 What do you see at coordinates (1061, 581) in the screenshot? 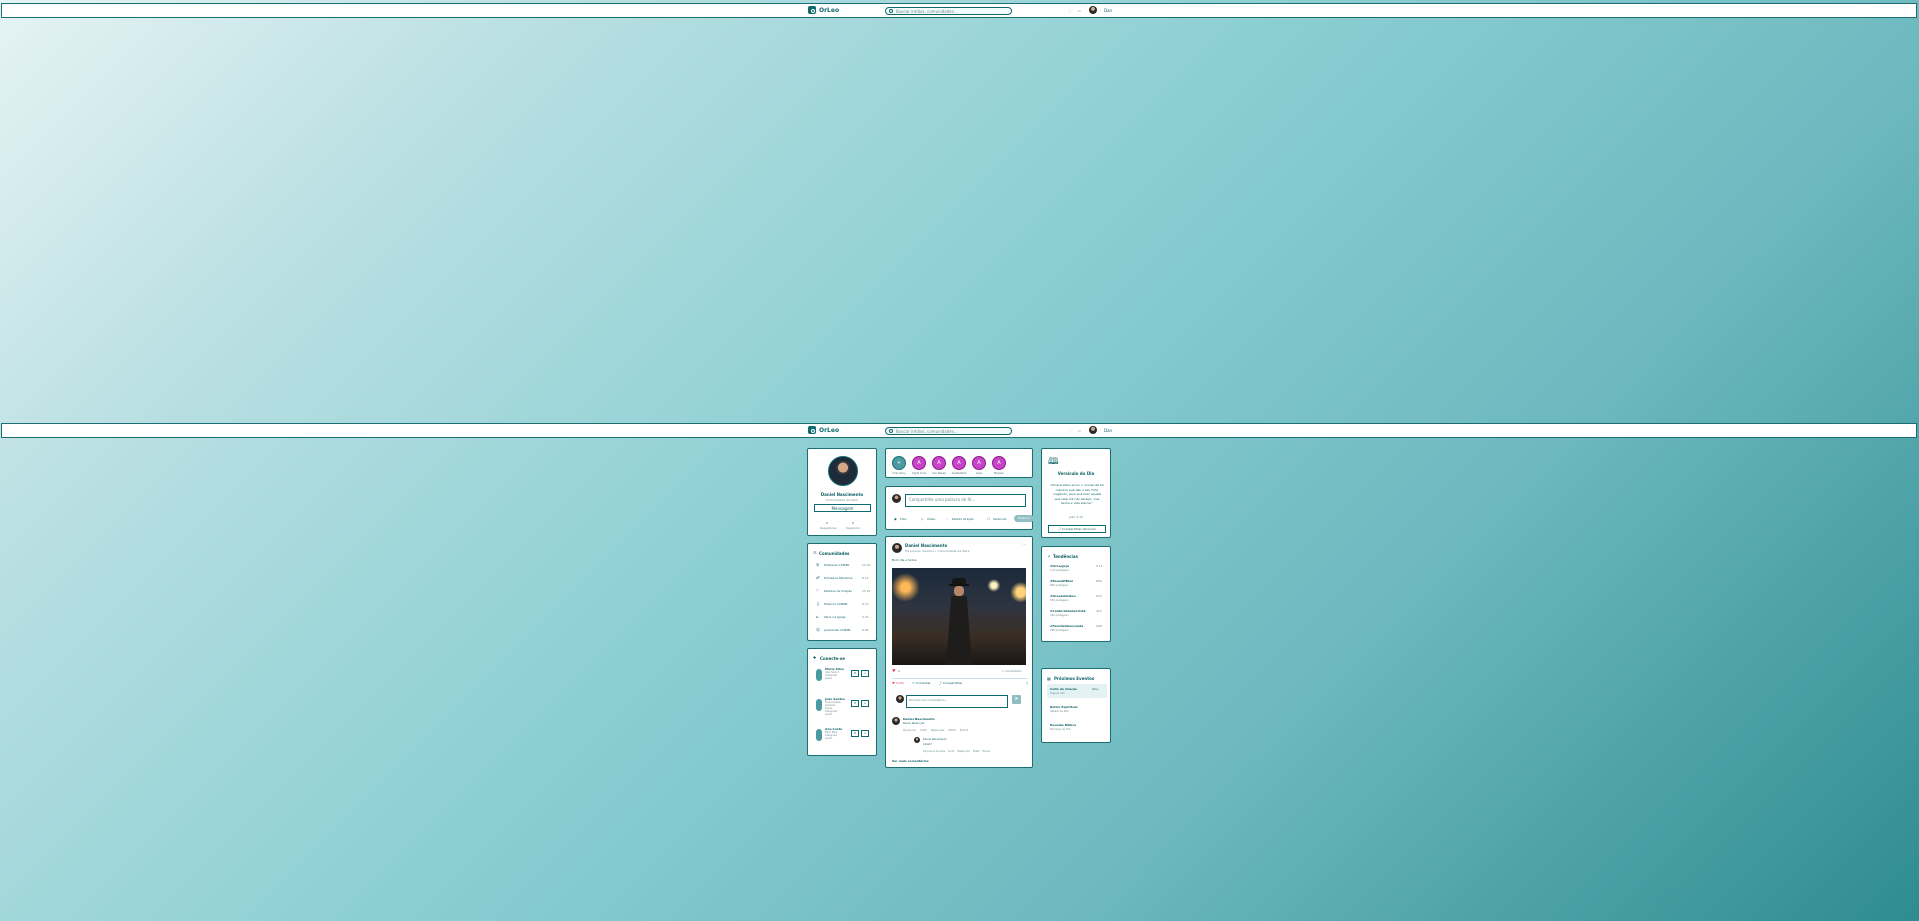
I see `trend-tag: #BoaoAltBlon` at bounding box center [1061, 581].